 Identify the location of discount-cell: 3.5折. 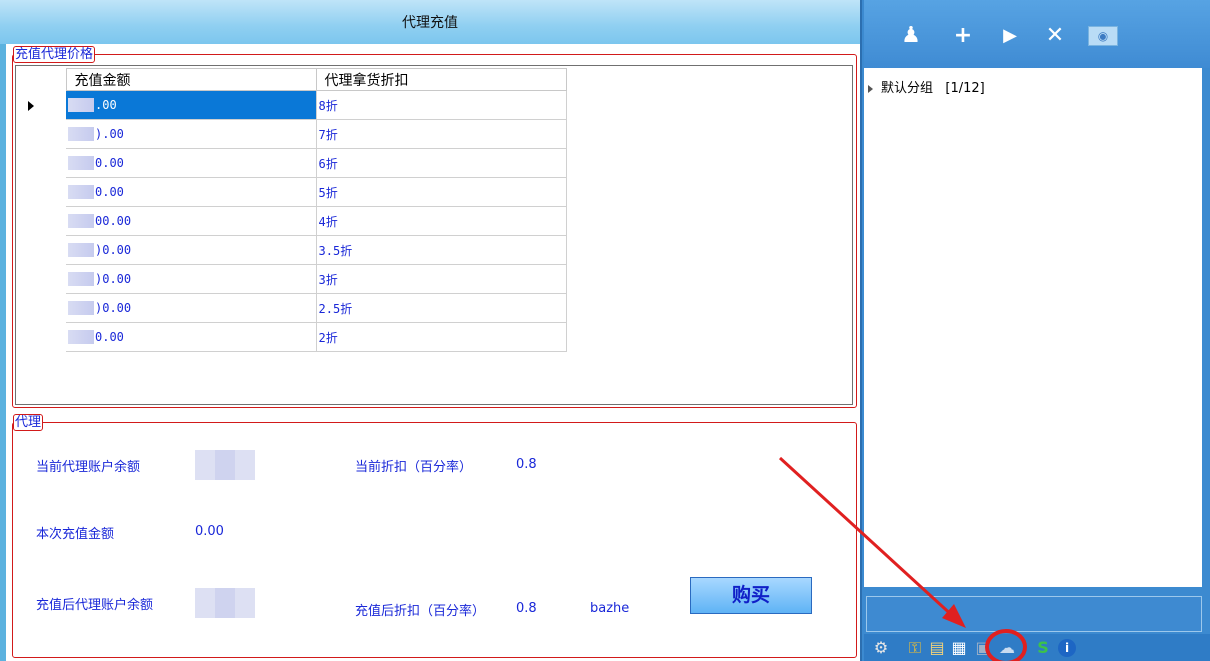
(441, 250).